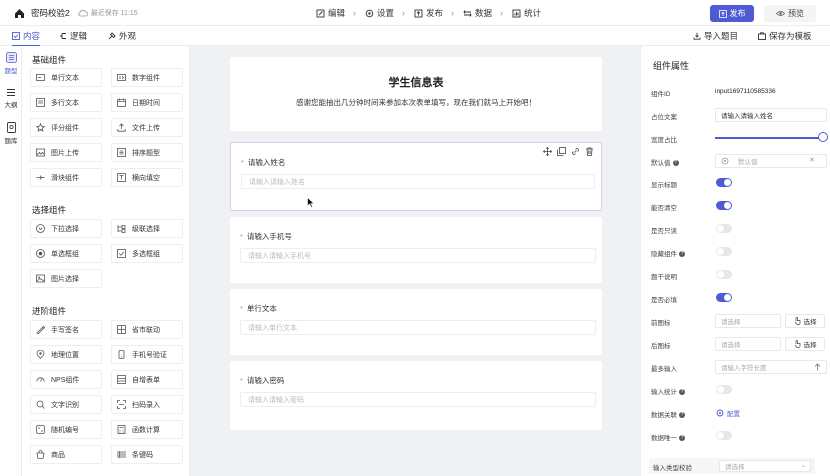 The height and width of the screenshot is (476, 830). Describe the element at coordinates (725, 161) in the screenshot. I see `gear-icon` at that location.